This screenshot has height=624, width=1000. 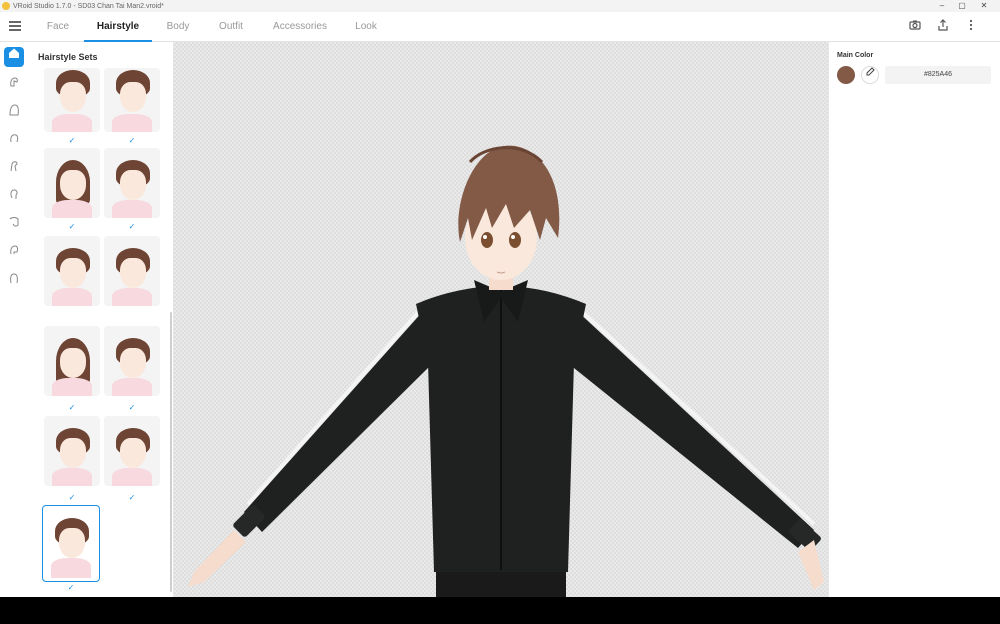 I want to click on braid-icon, so click(x=14, y=226).